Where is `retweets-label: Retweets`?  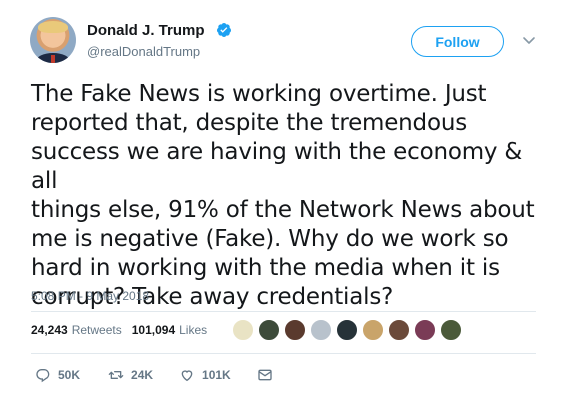
retweets-label: Retweets is located at coordinates (97, 330).